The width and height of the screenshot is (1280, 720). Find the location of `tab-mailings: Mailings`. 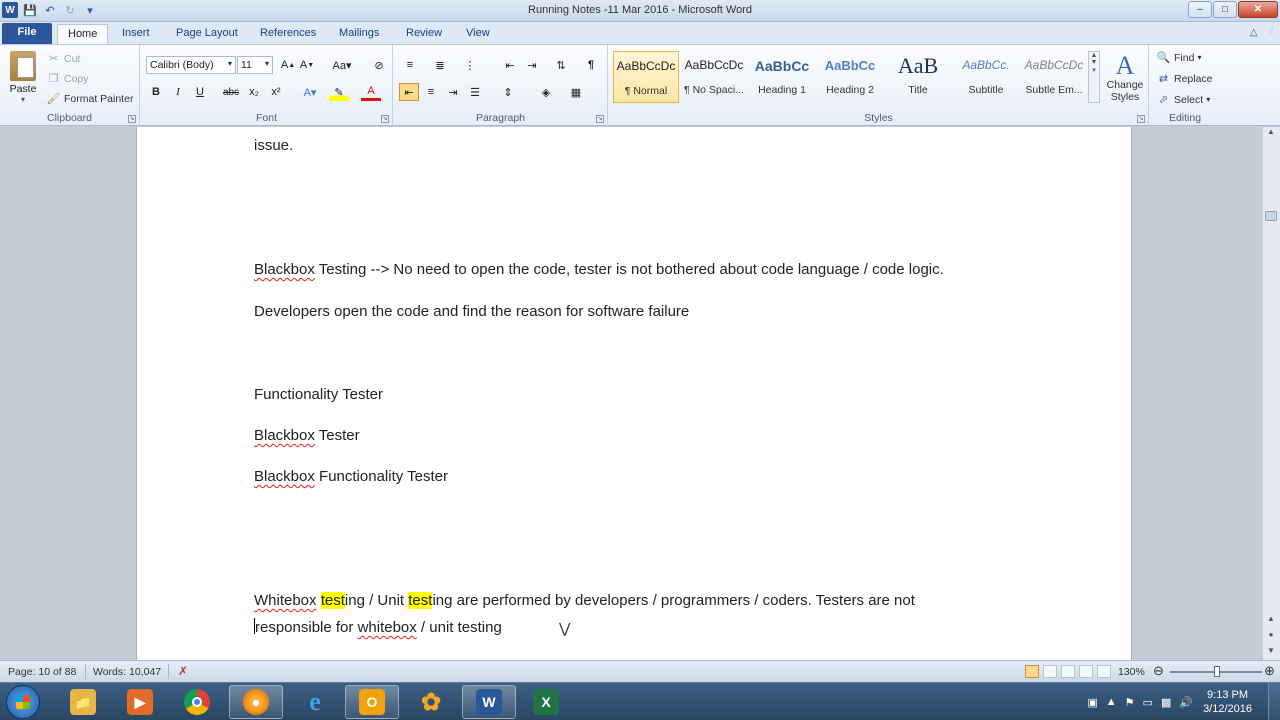

tab-mailings: Mailings is located at coordinates (359, 34).